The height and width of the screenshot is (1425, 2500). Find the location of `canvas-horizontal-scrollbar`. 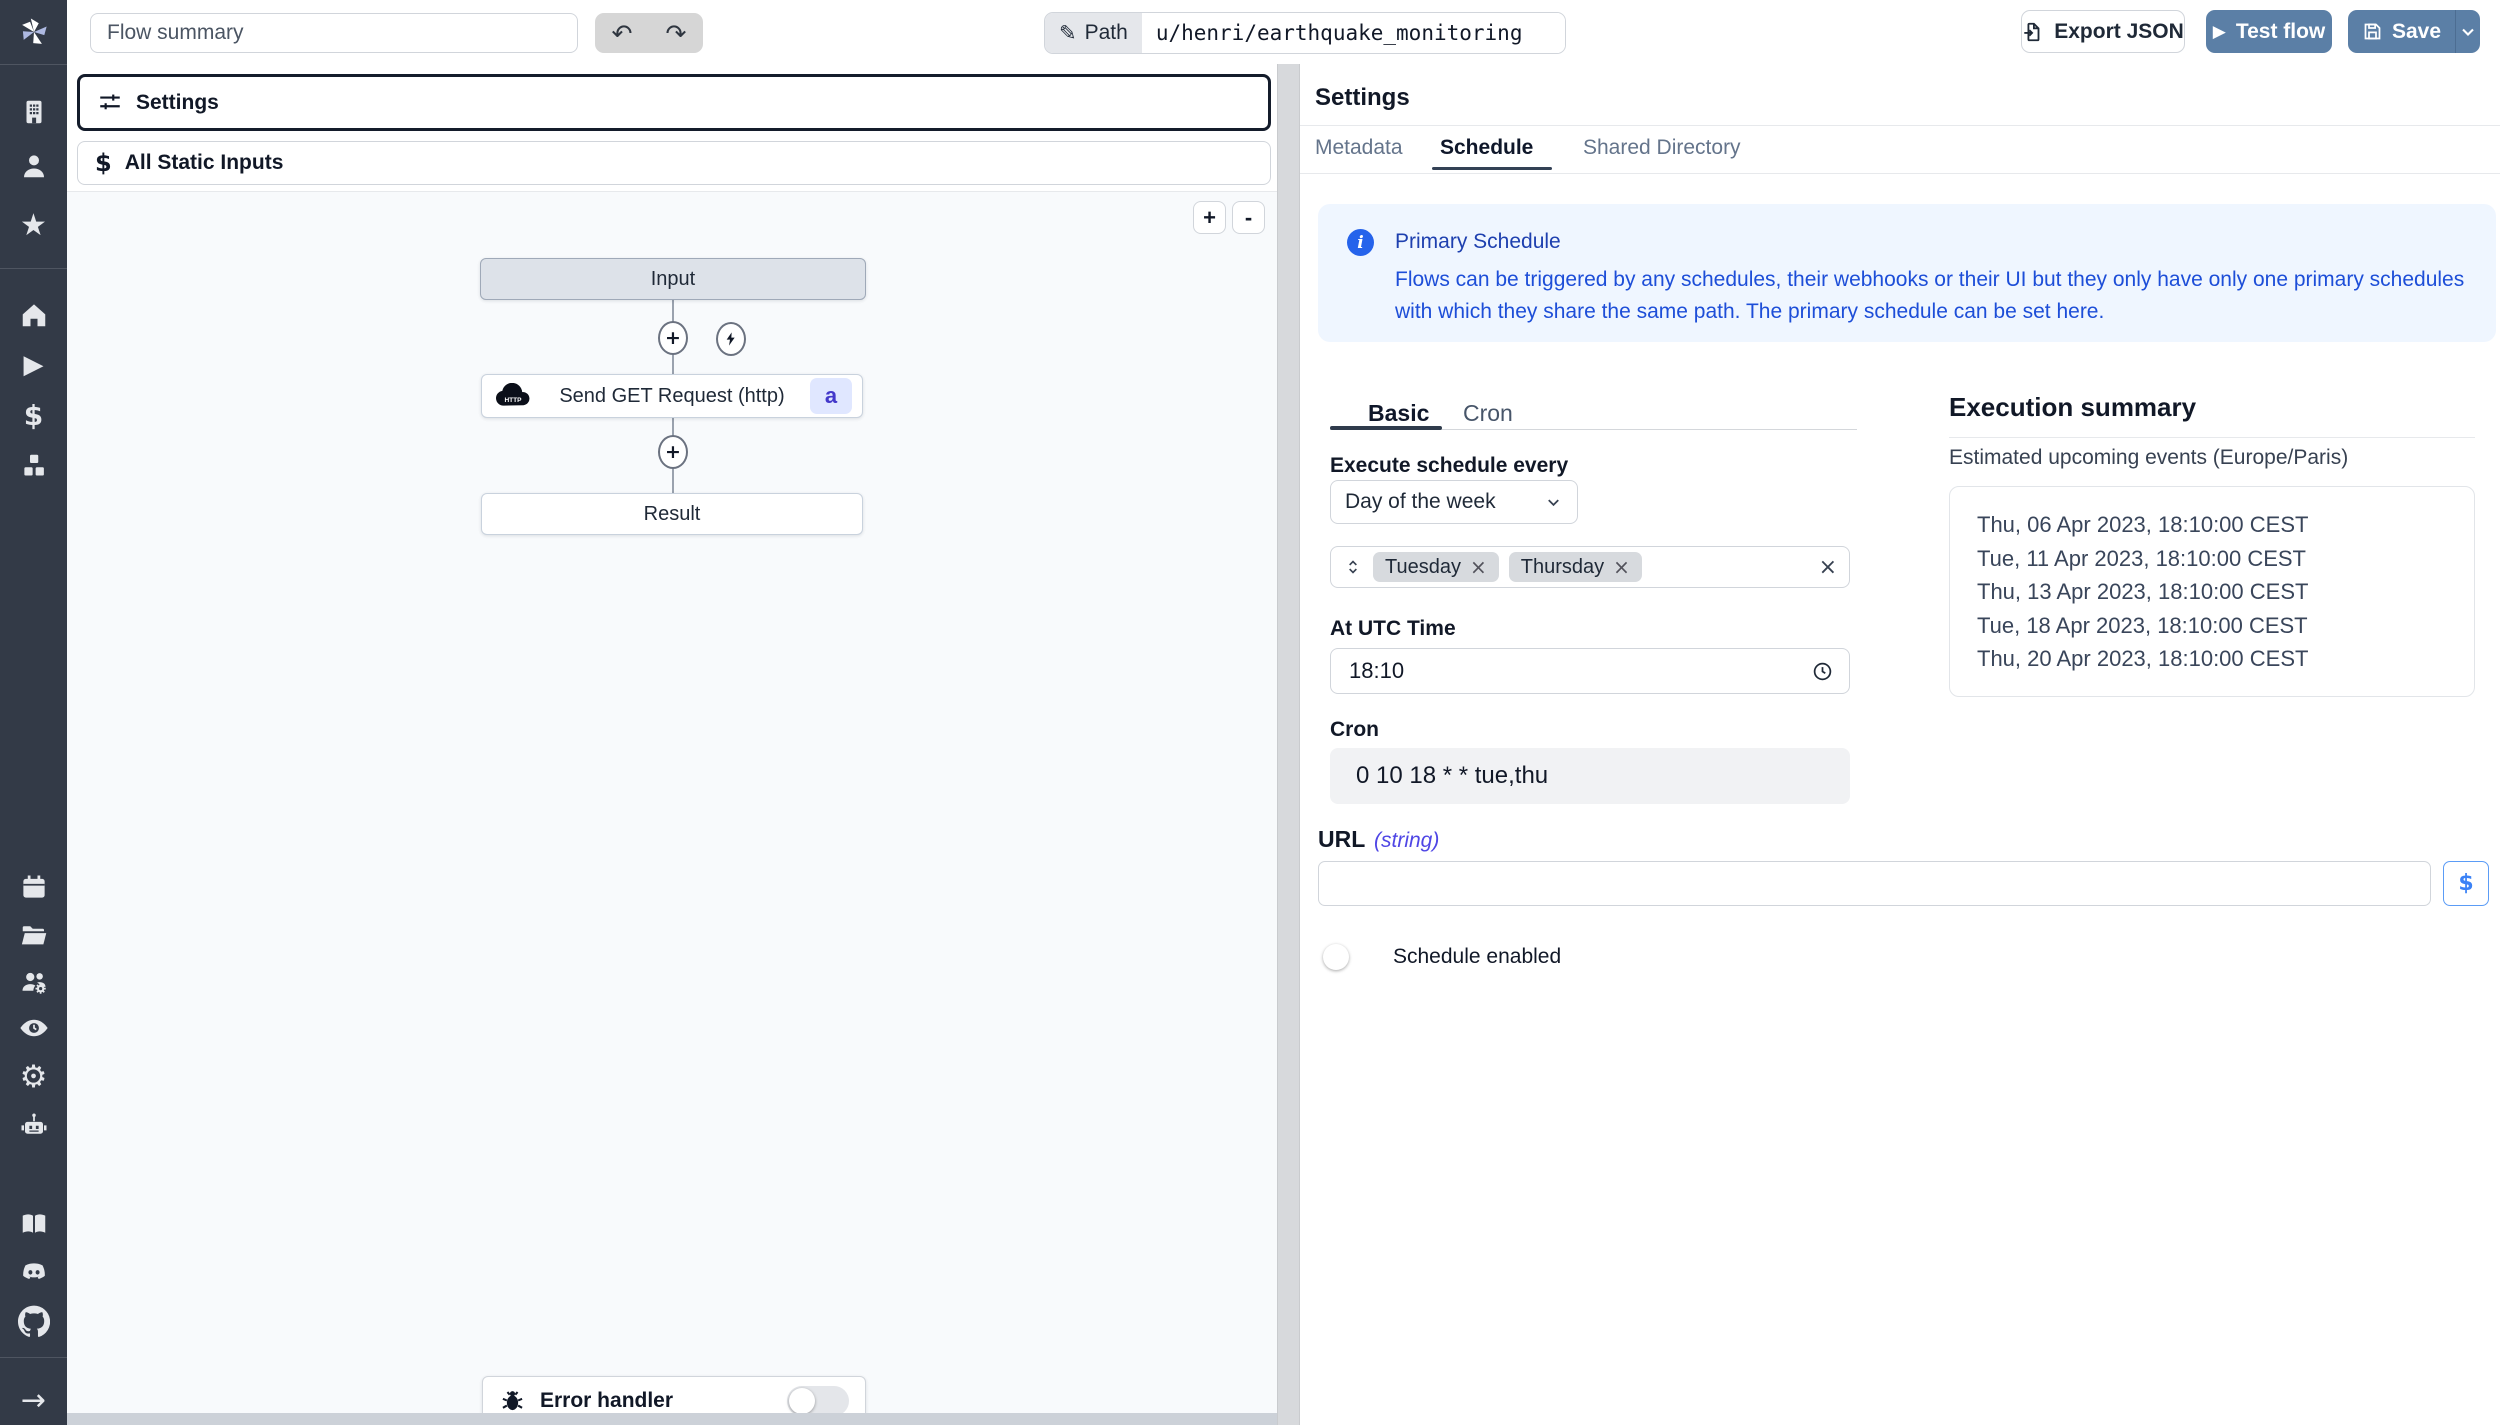

canvas-horizontal-scrollbar is located at coordinates (672, 1419).